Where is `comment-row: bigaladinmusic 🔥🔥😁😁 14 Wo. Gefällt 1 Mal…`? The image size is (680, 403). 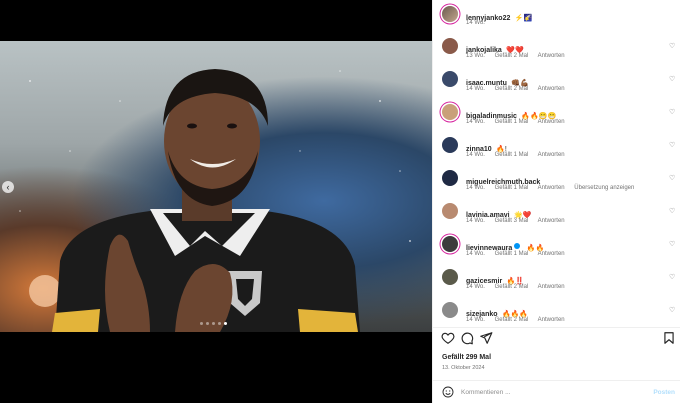
comment-row: bigaladinmusic 🔥🔥😁😁 14 Wo. Gefällt 1 Mal… is located at coordinates (556, 115).